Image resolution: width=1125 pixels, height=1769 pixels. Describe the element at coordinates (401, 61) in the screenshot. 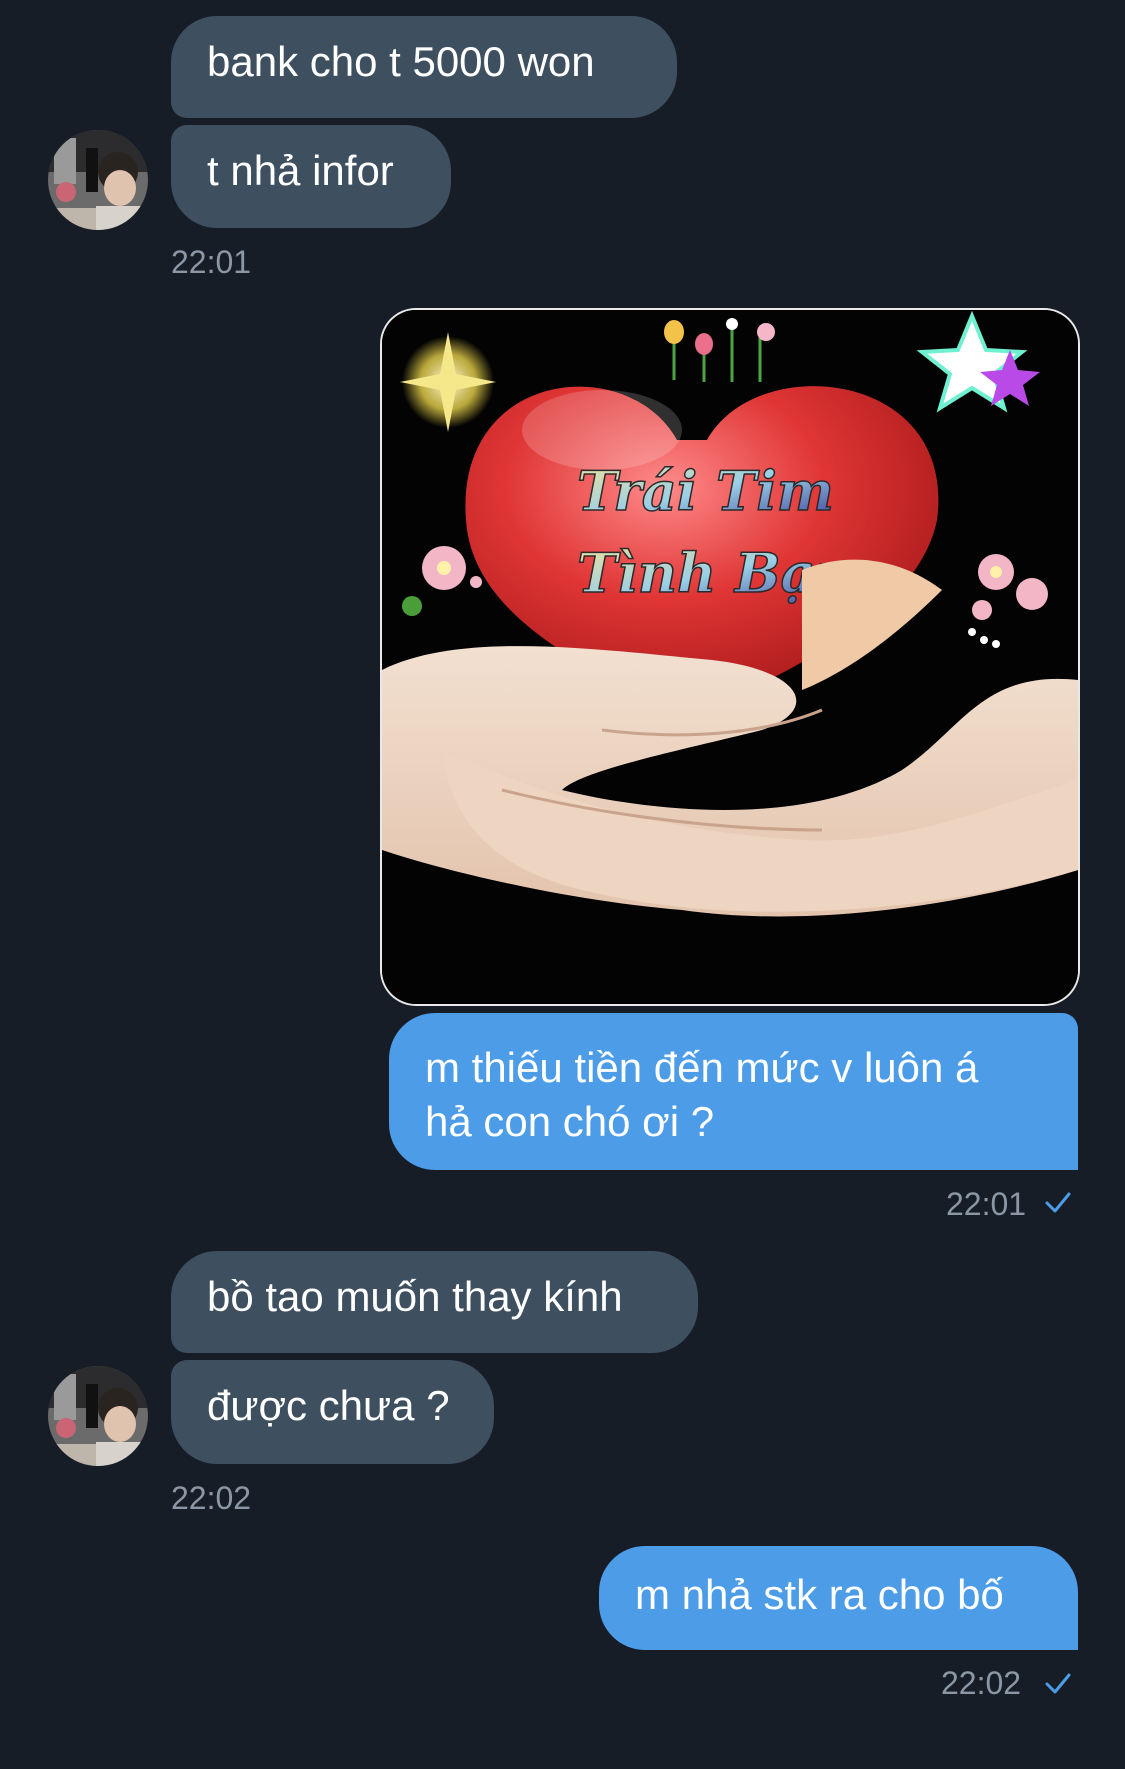

I see `message-text: bank cho t 5000 won` at that location.